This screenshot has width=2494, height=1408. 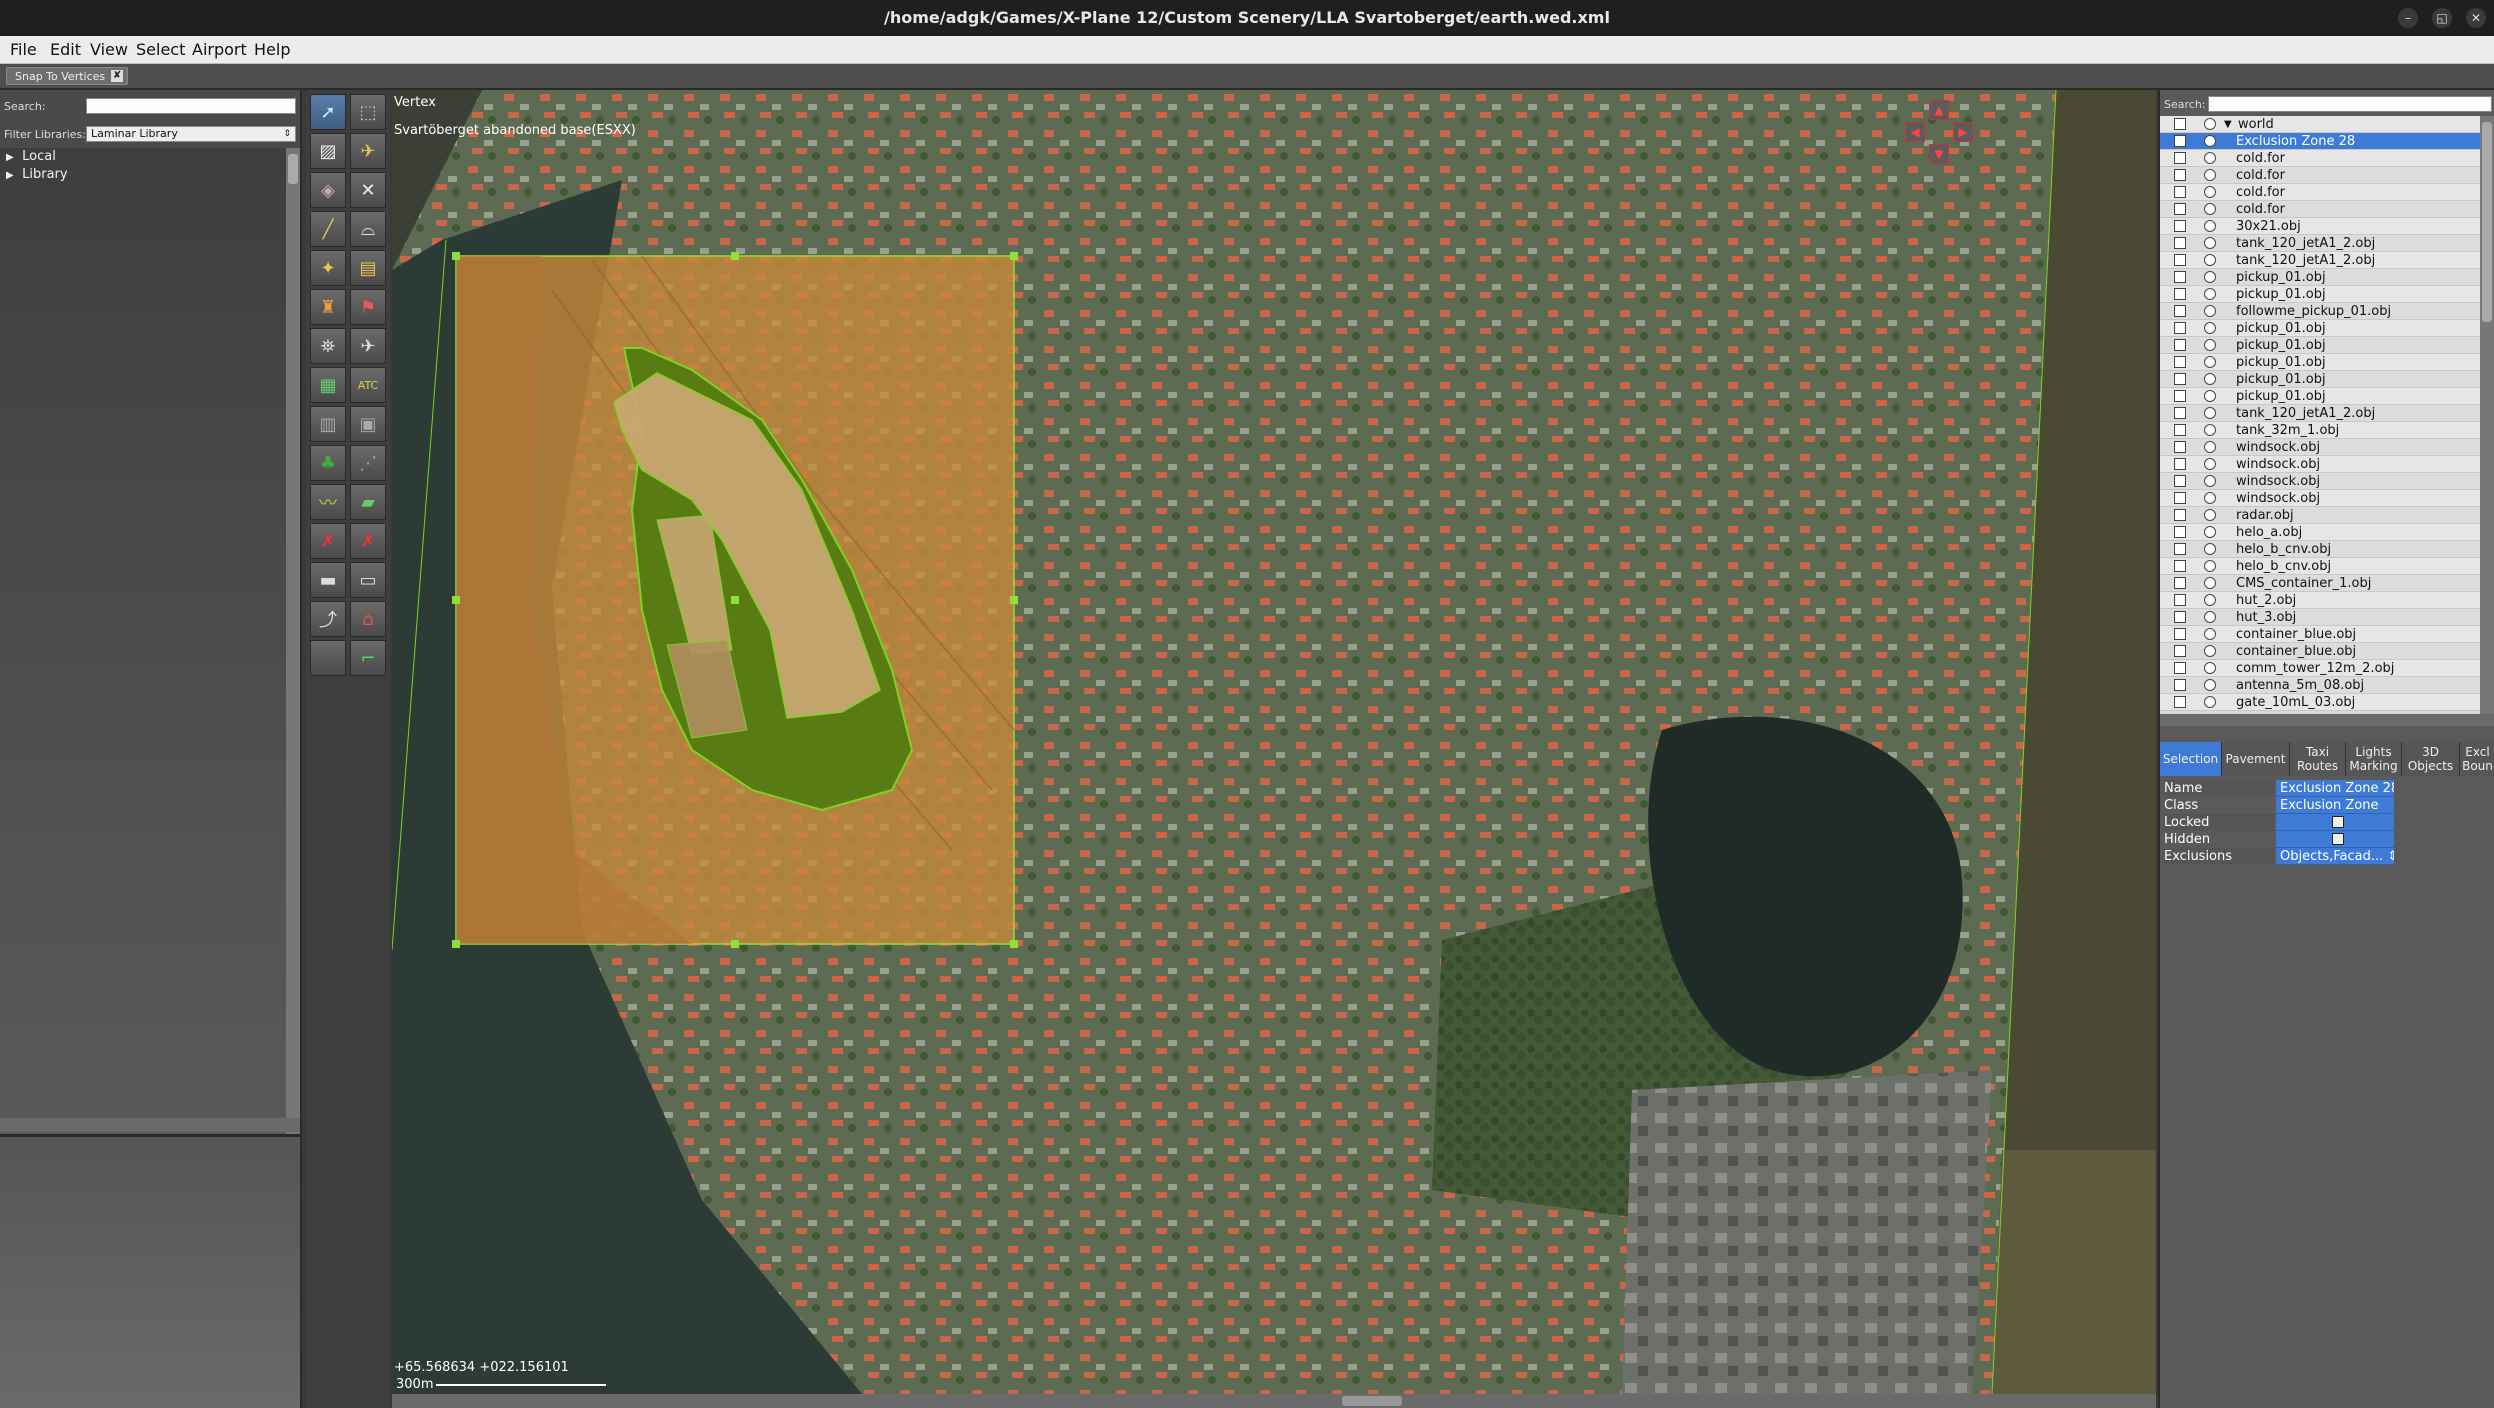 I want to click on property-checkbox, so click(x=2338, y=822).